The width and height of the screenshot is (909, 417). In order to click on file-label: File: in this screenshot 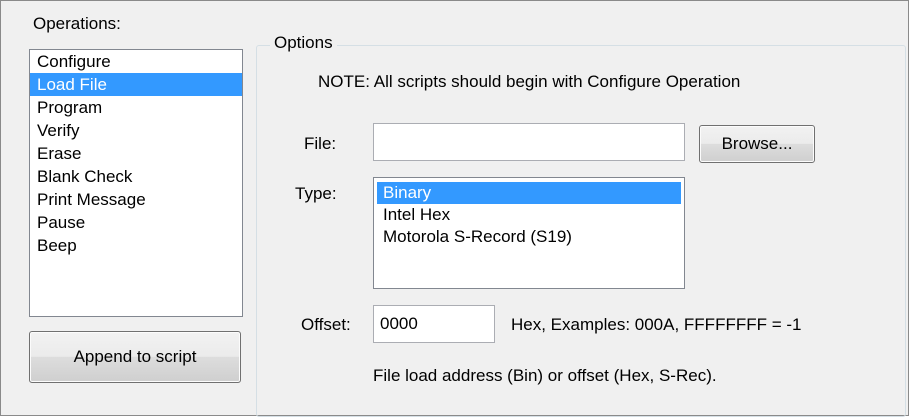, I will do `click(320, 143)`.